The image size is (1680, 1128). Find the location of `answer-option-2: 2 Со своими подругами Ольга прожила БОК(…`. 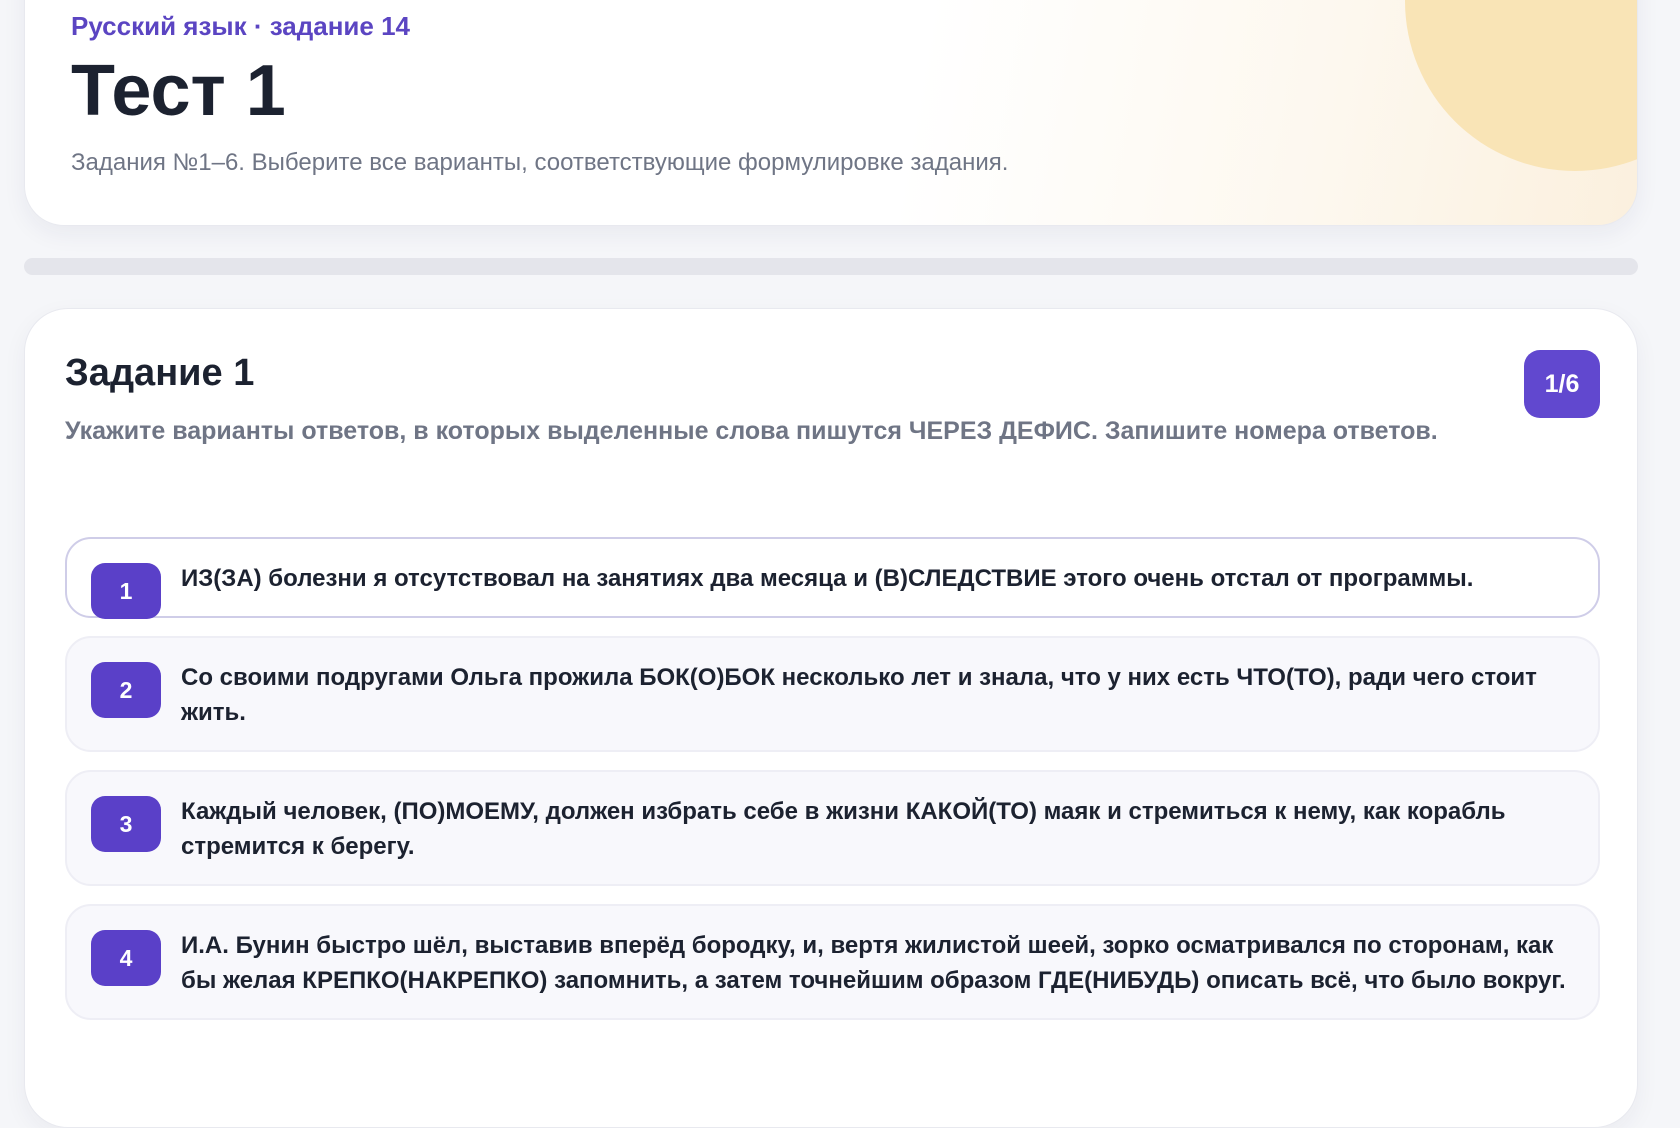

answer-option-2: 2 Со своими подругами Ольга прожила БОК(… is located at coordinates (832, 694).